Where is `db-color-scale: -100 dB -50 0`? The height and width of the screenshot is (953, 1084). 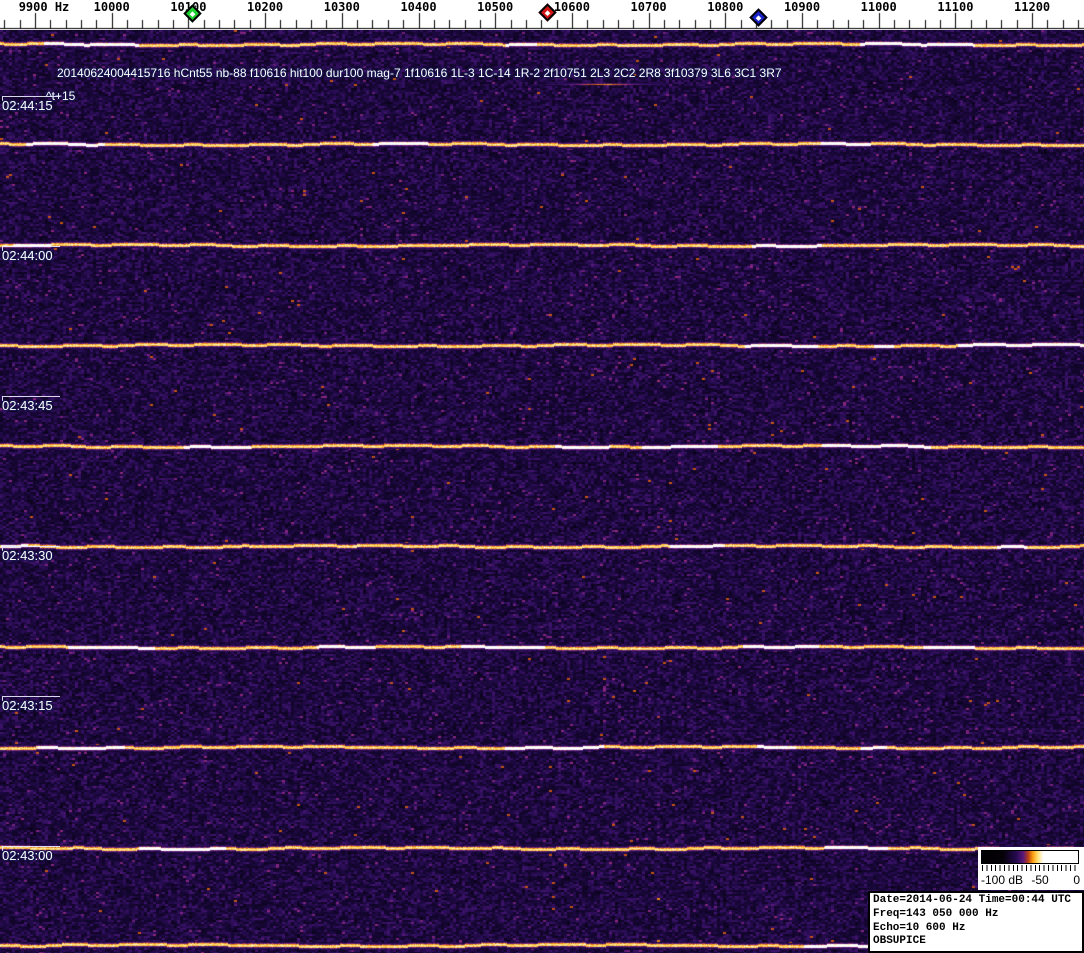 db-color-scale: -100 dB -50 0 is located at coordinates (1031, 868).